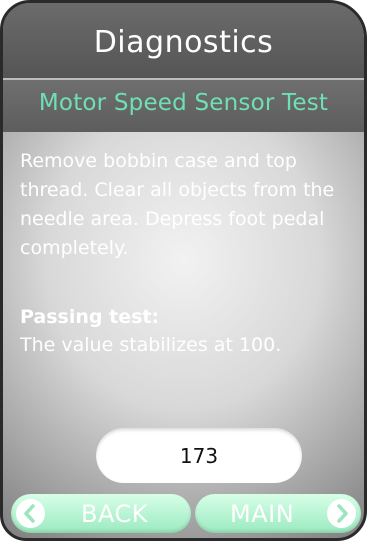 Image resolution: width=367 pixels, height=541 pixels. I want to click on sensor-value-display: 173, so click(199, 455).